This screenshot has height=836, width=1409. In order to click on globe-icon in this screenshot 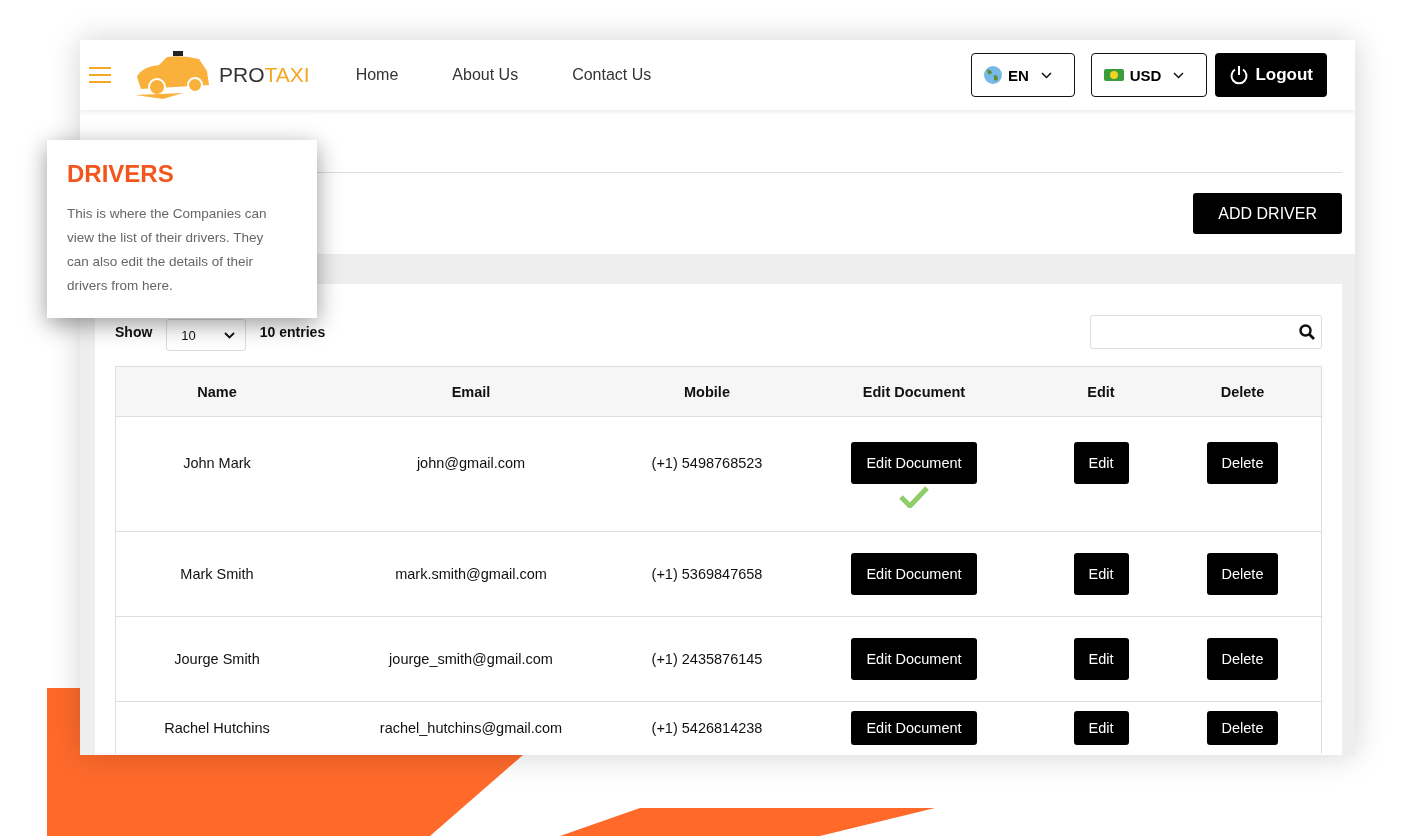, I will do `click(992, 75)`.